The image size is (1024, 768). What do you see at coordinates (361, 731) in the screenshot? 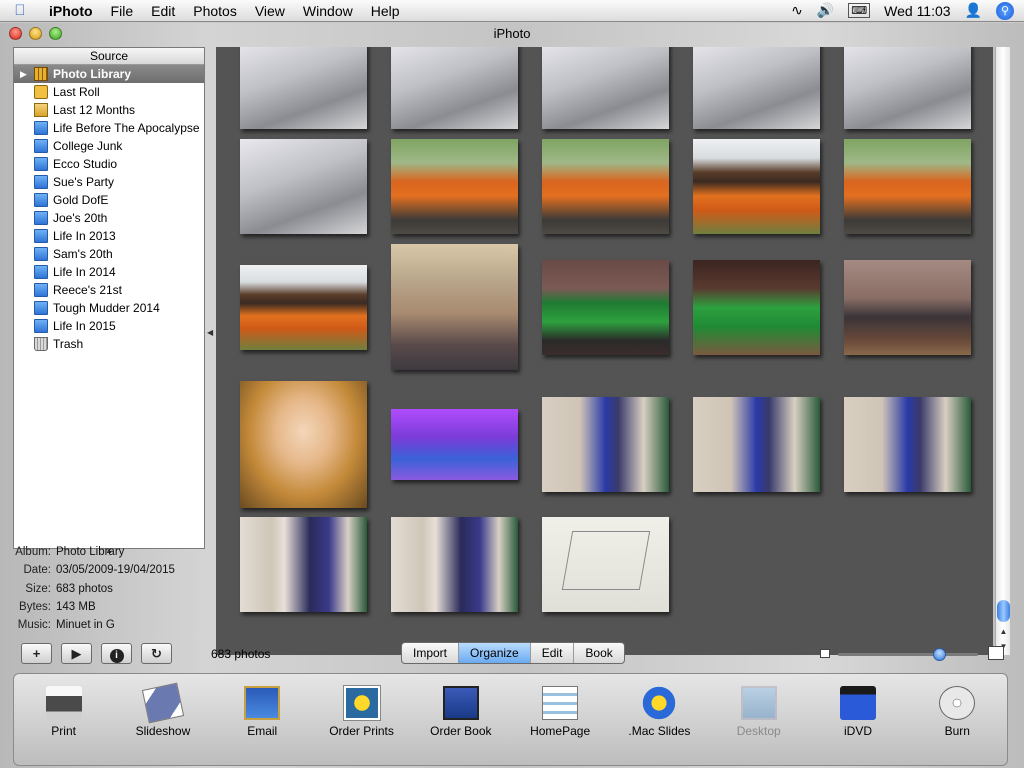
I see `tool-label: Order Prints` at bounding box center [361, 731].